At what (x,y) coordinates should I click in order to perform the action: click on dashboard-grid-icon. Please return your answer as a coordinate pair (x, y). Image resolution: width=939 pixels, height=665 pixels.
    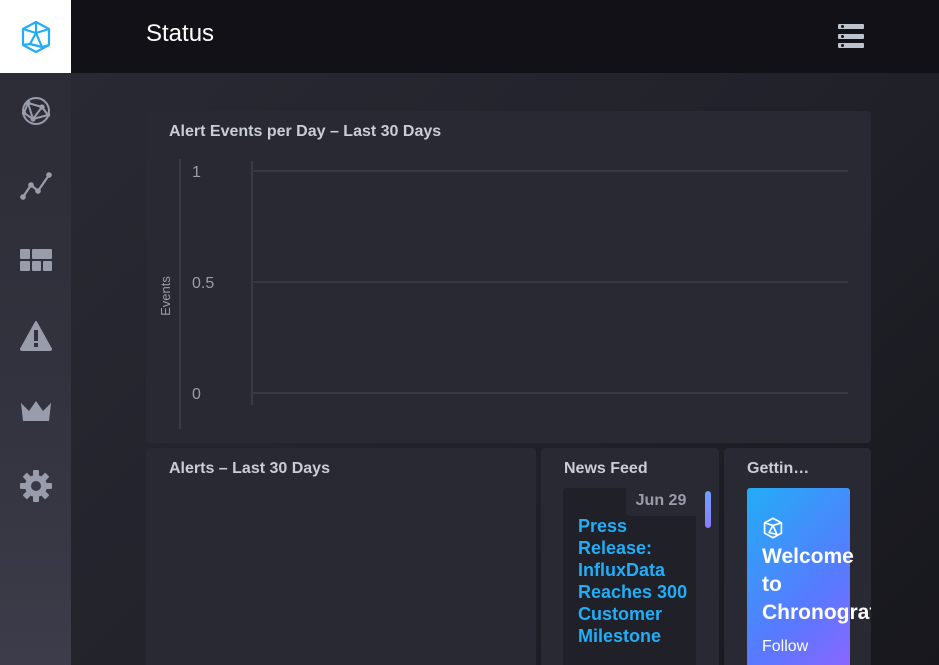
    Looking at the image, I should click on (35, 259).